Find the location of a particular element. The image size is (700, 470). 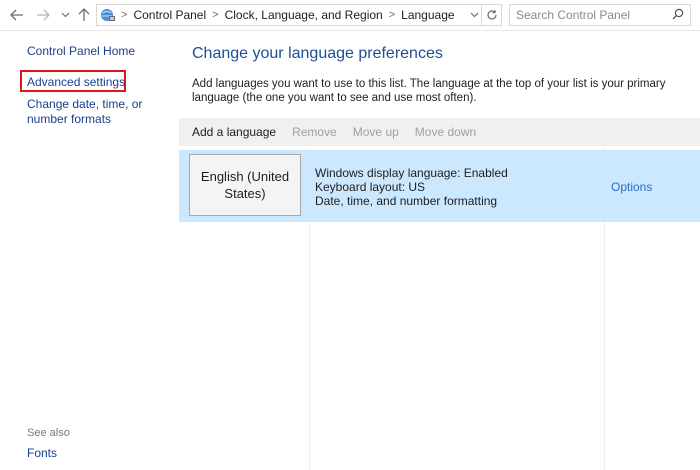

page-title: Change your language preferences is located at coordinates (317, 53).